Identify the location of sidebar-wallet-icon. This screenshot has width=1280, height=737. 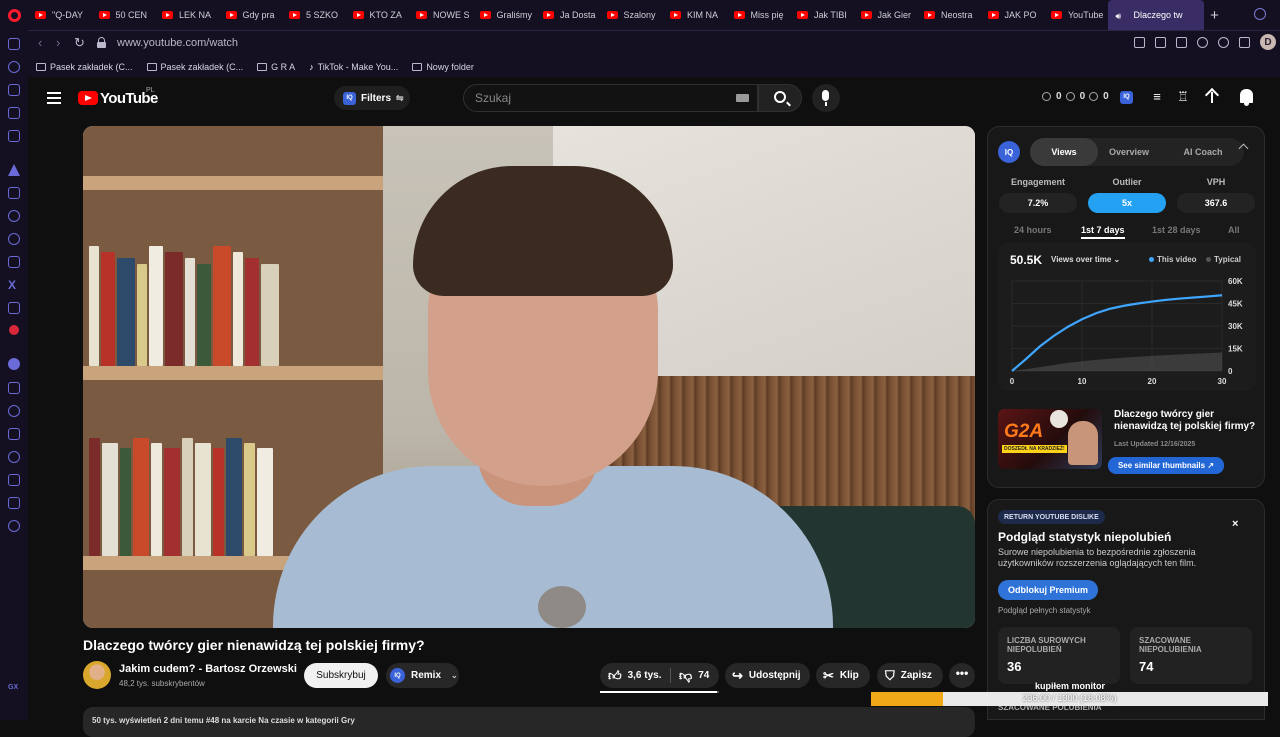
(14, 434).